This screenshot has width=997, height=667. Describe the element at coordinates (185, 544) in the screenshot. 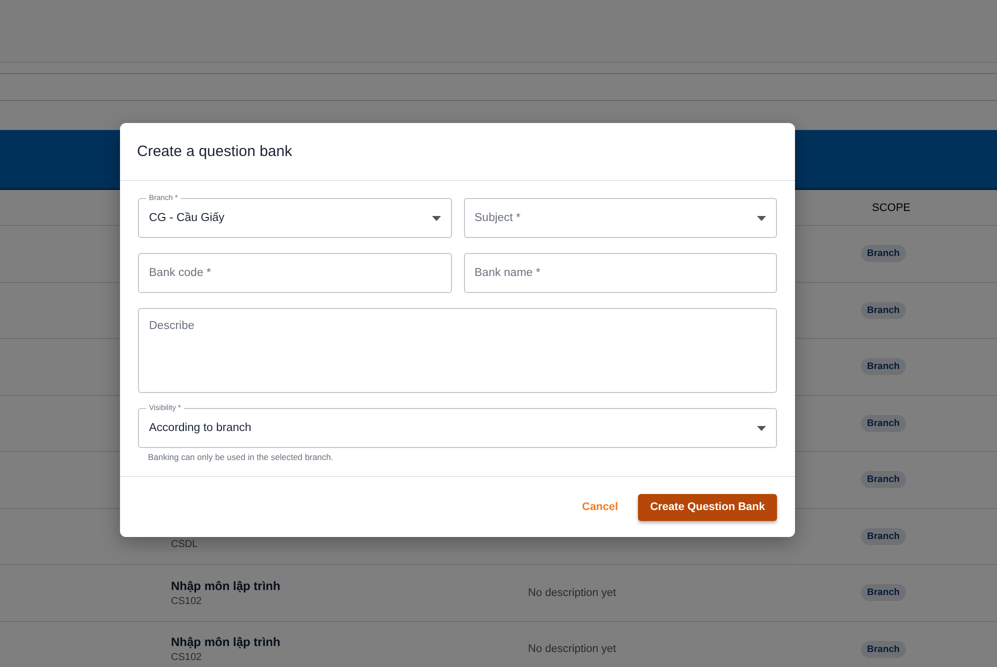

I see `bank-code: CSDL` at that location.